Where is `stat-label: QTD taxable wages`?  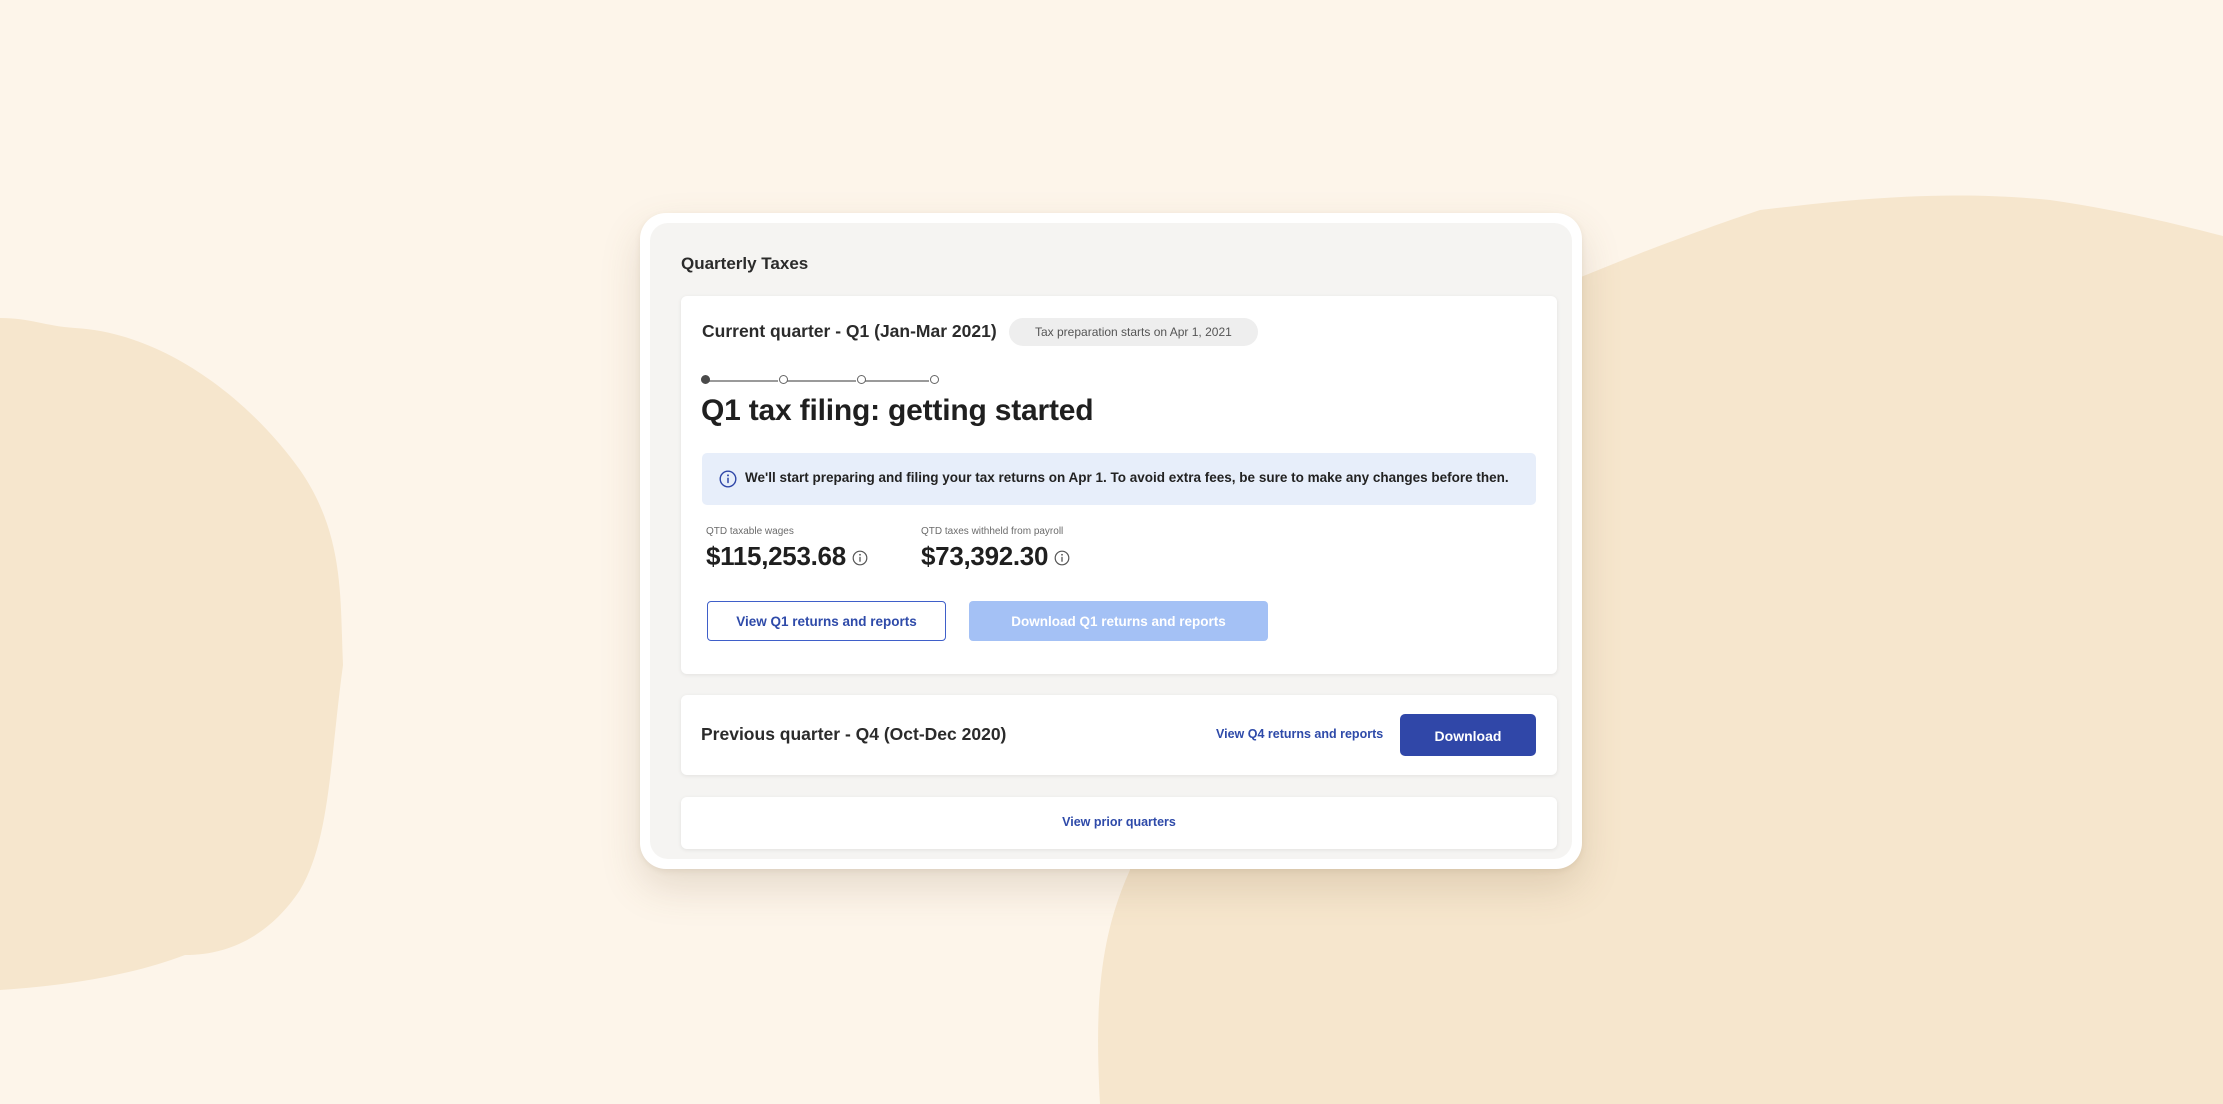
stat-label: QTD taxable wages is located at coordinates (750, 531).